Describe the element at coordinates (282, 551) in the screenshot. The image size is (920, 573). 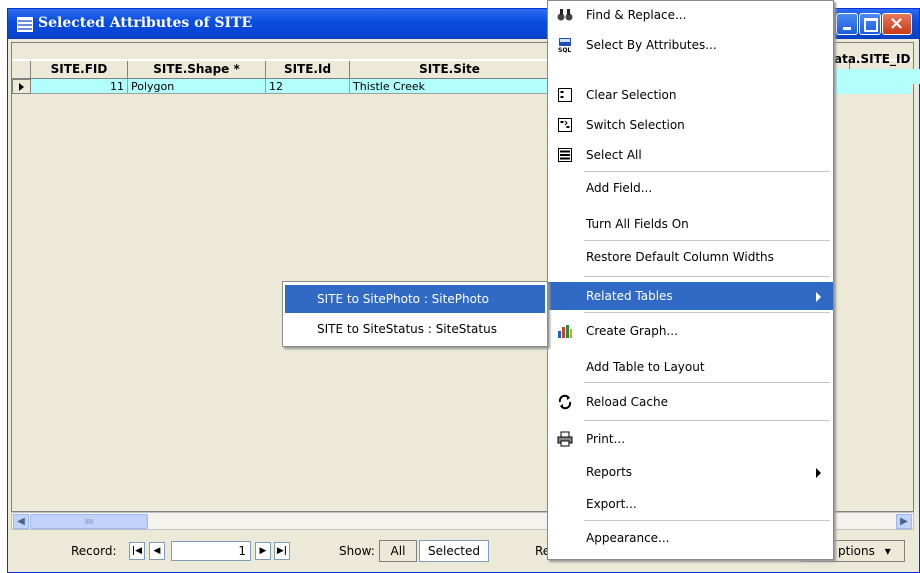
I see `last-record-button: ▶|` at that location.